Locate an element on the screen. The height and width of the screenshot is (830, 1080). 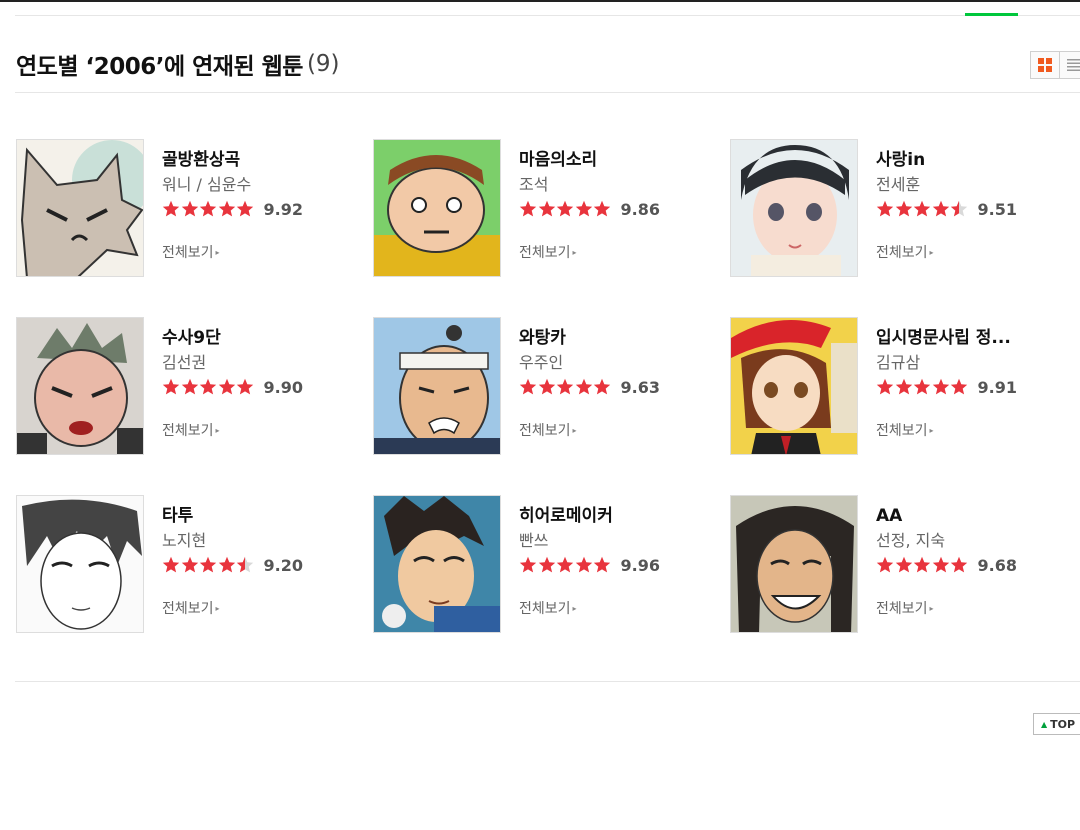
webtoon-card: 타투 노지현 9.20 전체보기 ▸ is located at coordinates (186, 565).